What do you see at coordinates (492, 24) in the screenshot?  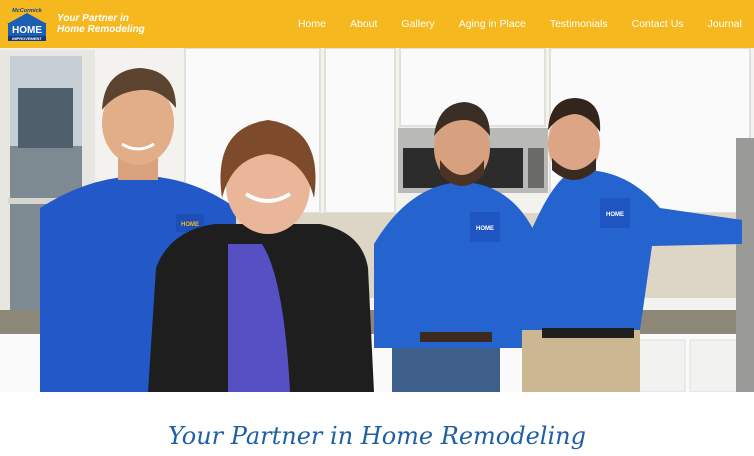 I see `nav-aging-in-place: Aging in Place` at bounding box center [492, 24].